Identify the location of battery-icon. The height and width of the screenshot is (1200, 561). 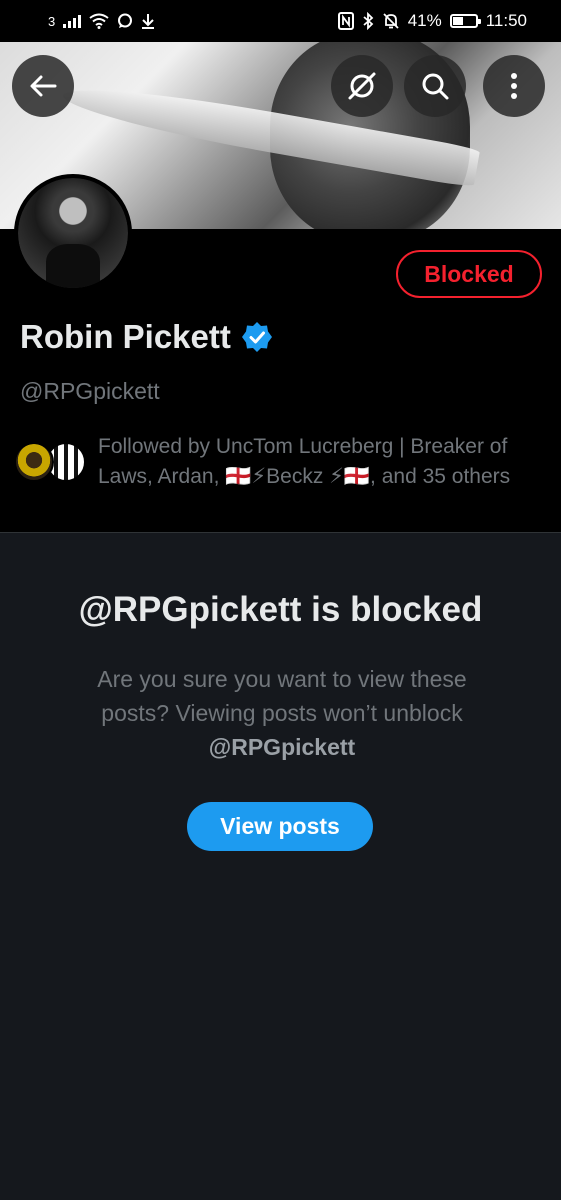
(465, 21).